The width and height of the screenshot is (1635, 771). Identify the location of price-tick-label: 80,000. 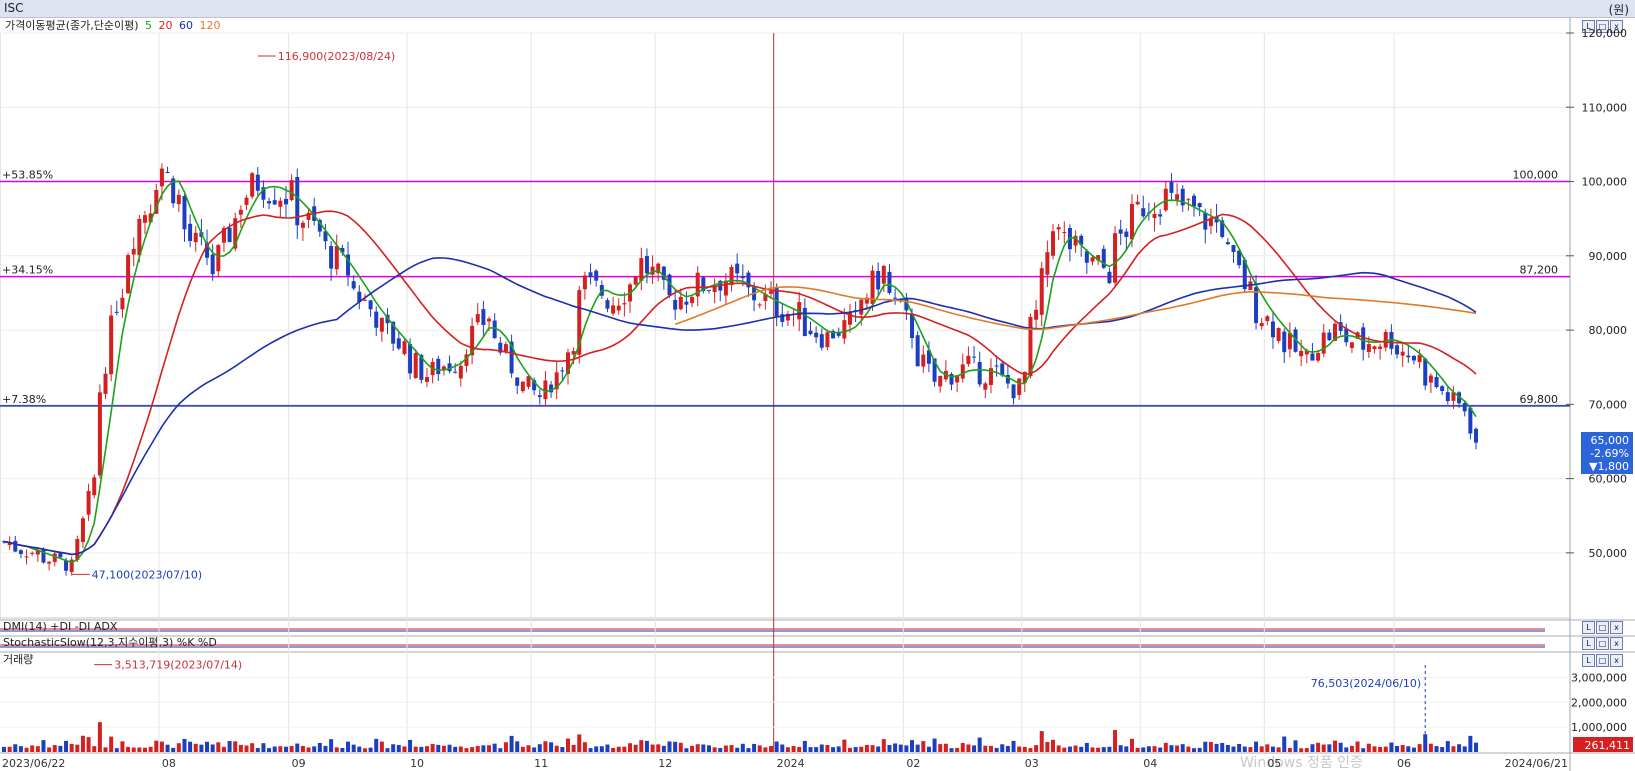
(1608, 330).